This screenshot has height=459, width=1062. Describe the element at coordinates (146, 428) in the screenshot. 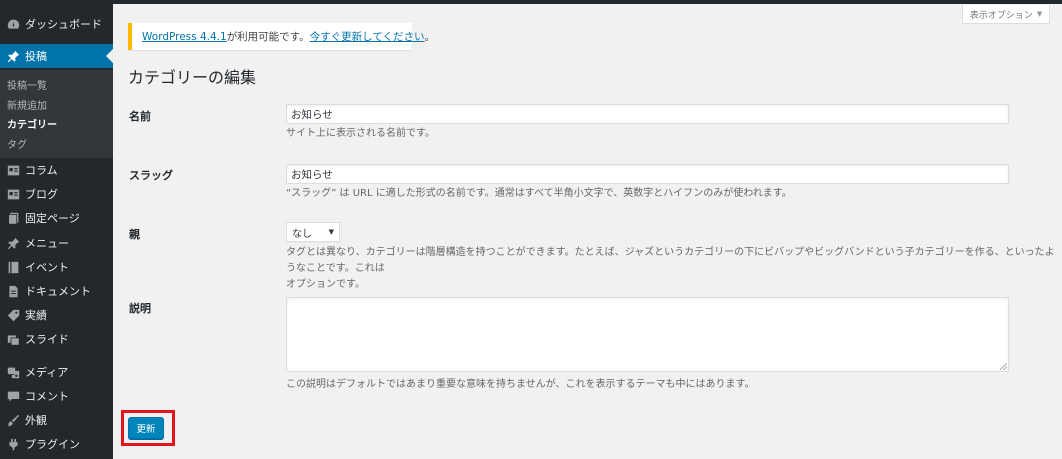

I see `update-button: 更新` at that location.